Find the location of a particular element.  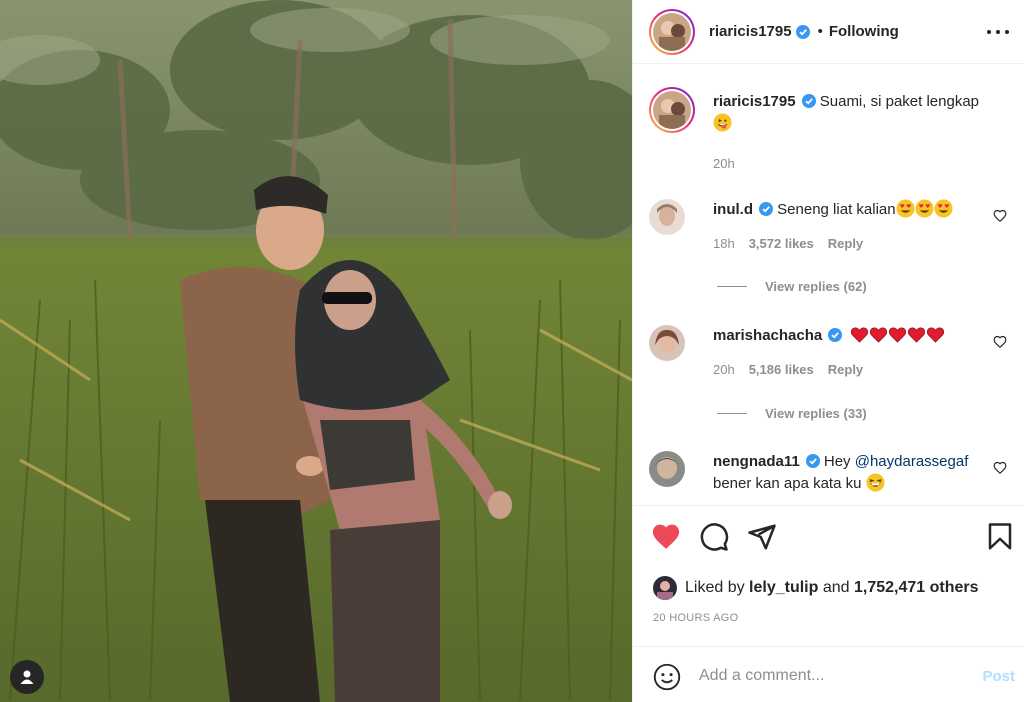

user-tag-icon is located at coordinates (27, 677).